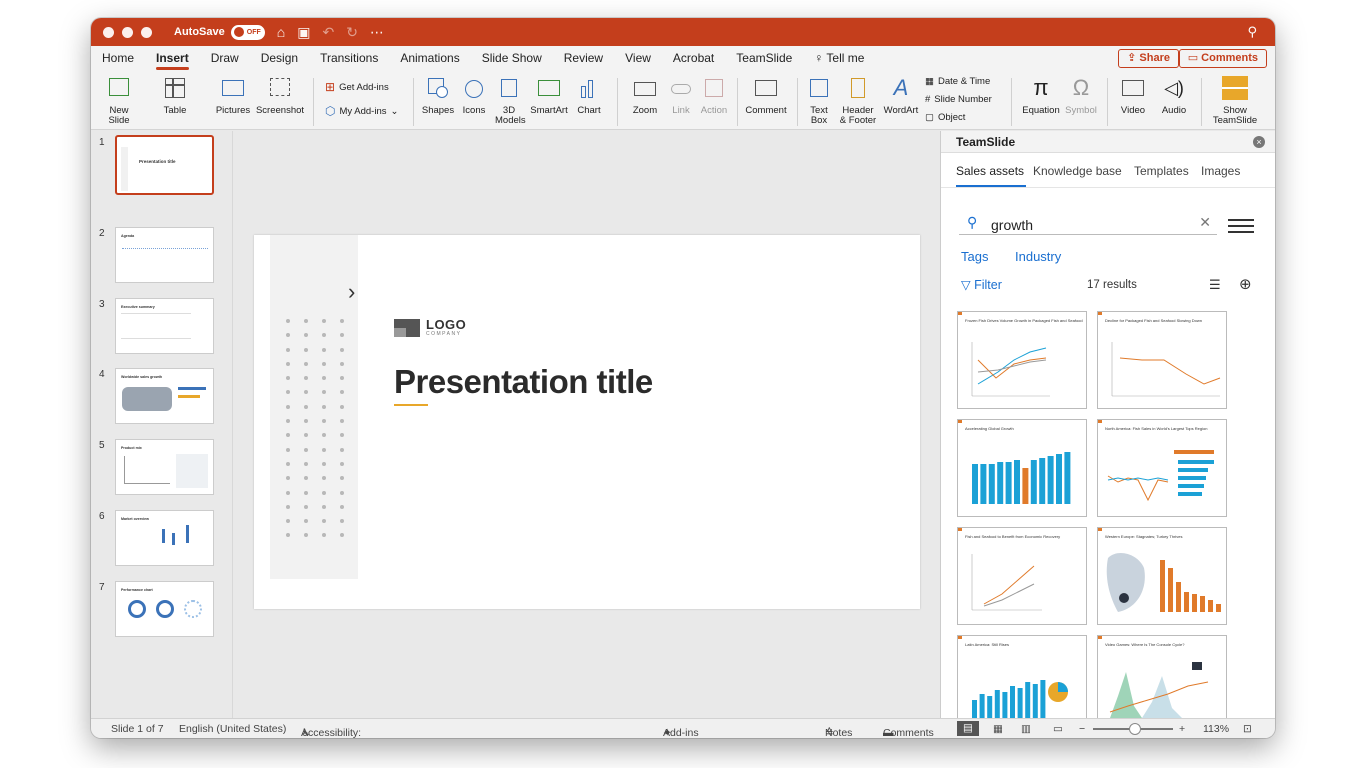 This screenshot has height=768, width=1366. What do you see at coordinates (968, 728) in the screenshot?
I see `normal-view-button: ▤` at bounding box center [968, 728].